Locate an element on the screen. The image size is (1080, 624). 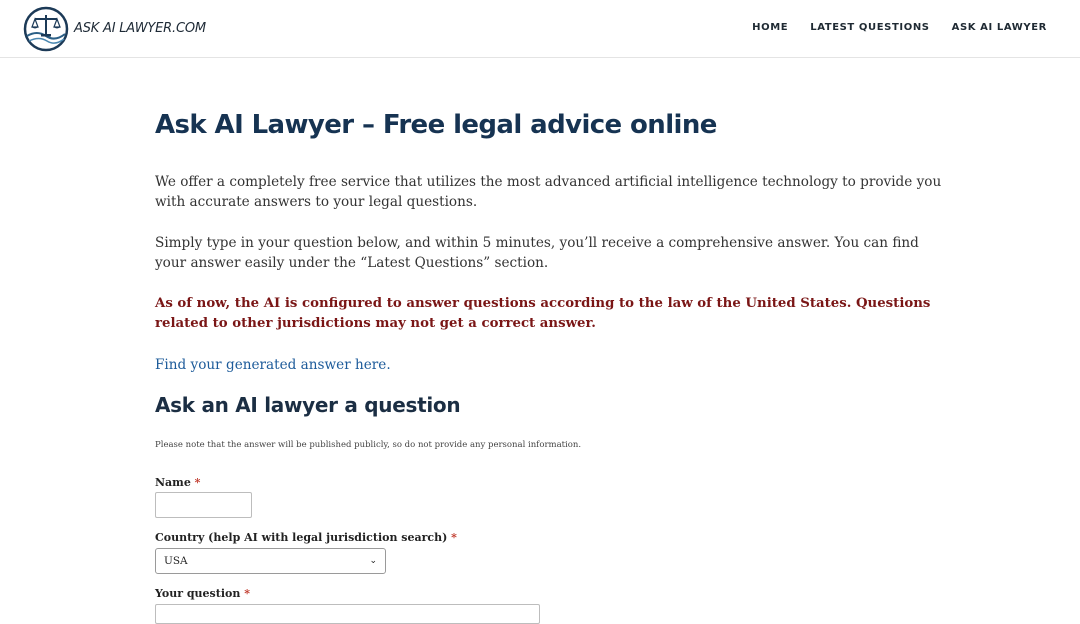
question-label: Your question * is located at coordinates (202, 593).